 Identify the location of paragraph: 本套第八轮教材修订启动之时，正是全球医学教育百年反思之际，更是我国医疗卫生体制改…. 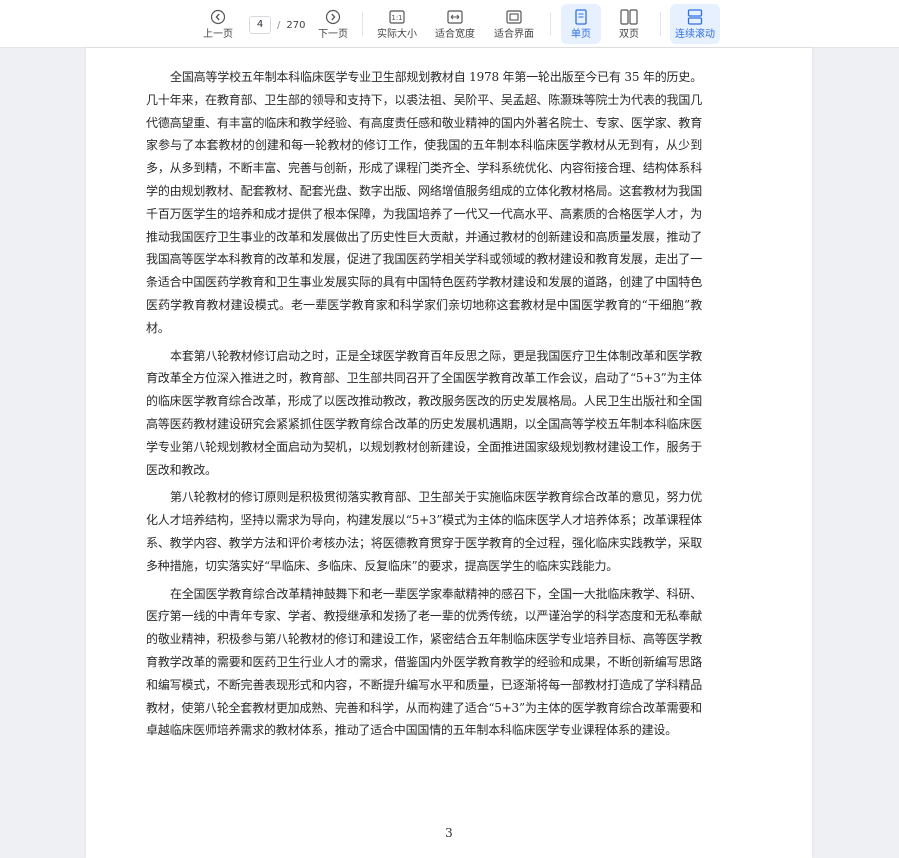
(424, 412).